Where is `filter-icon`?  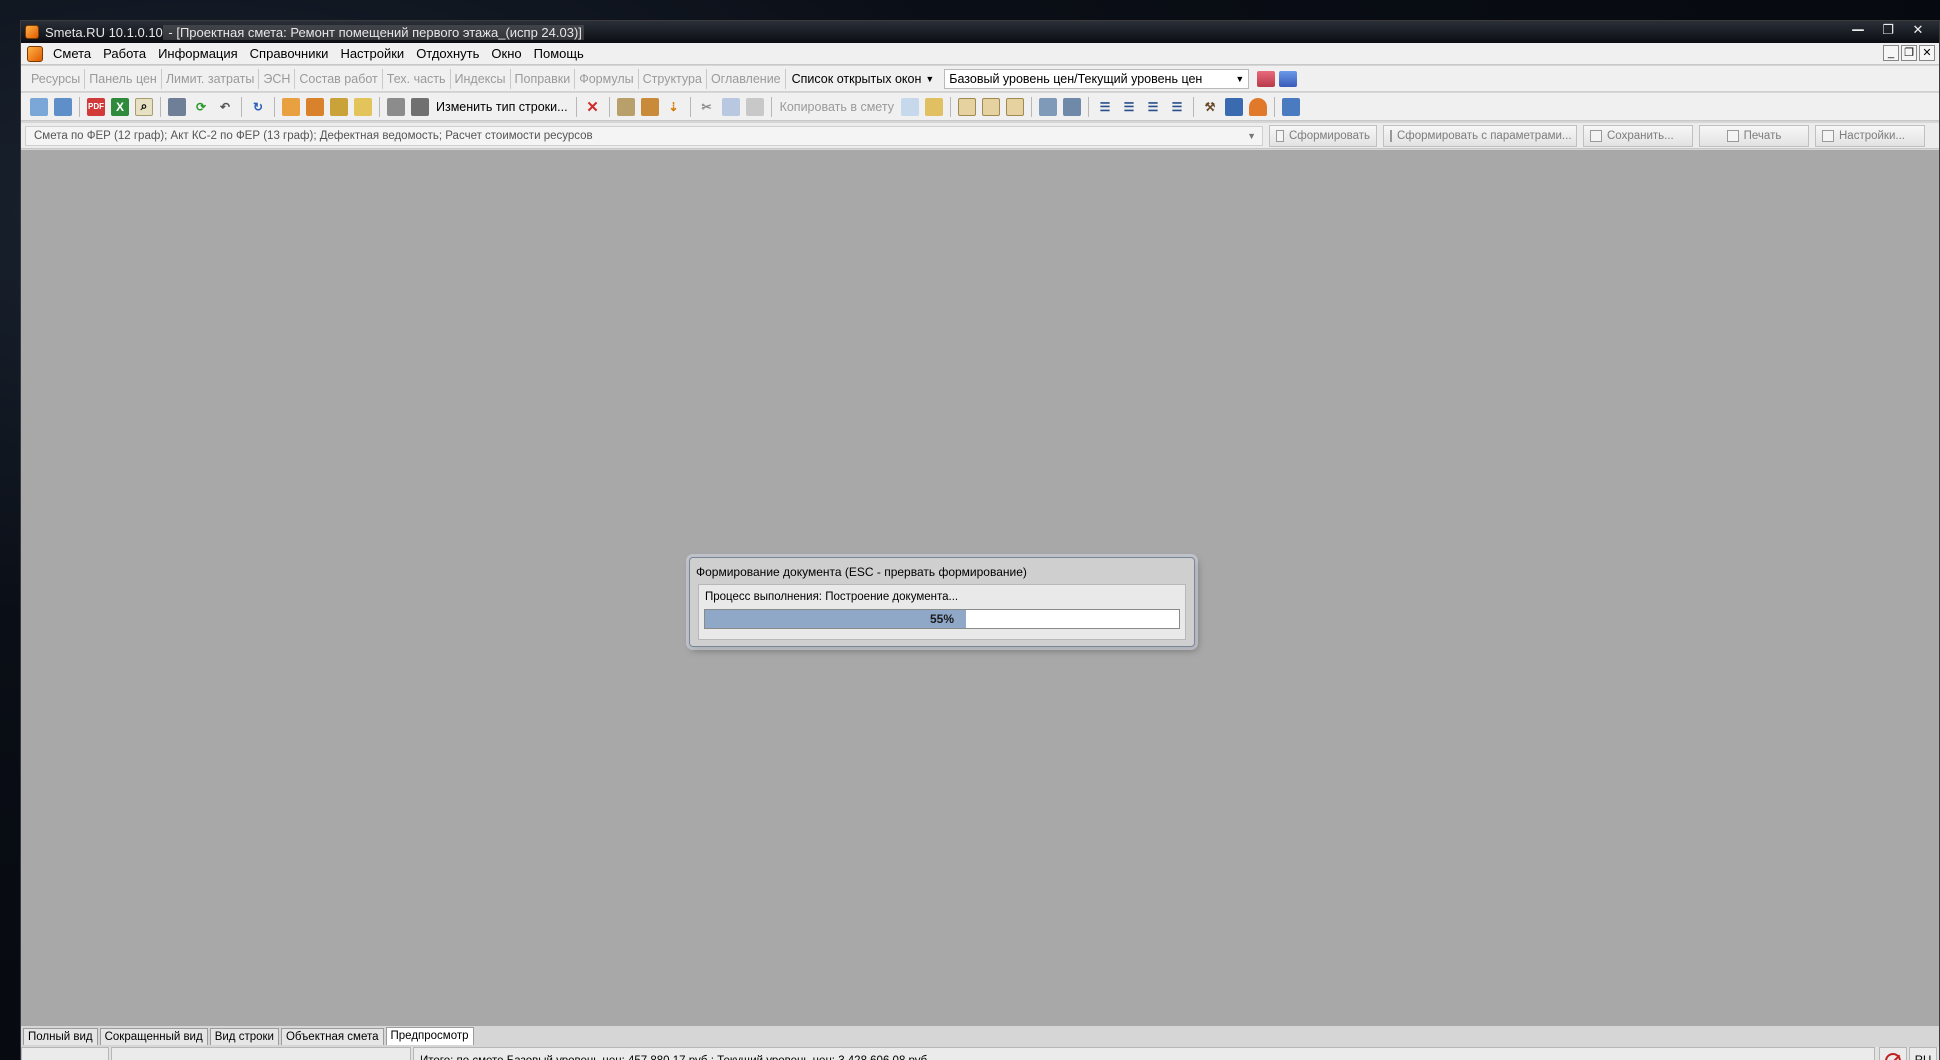 filter-icon is located at coordinates (1047, 106).